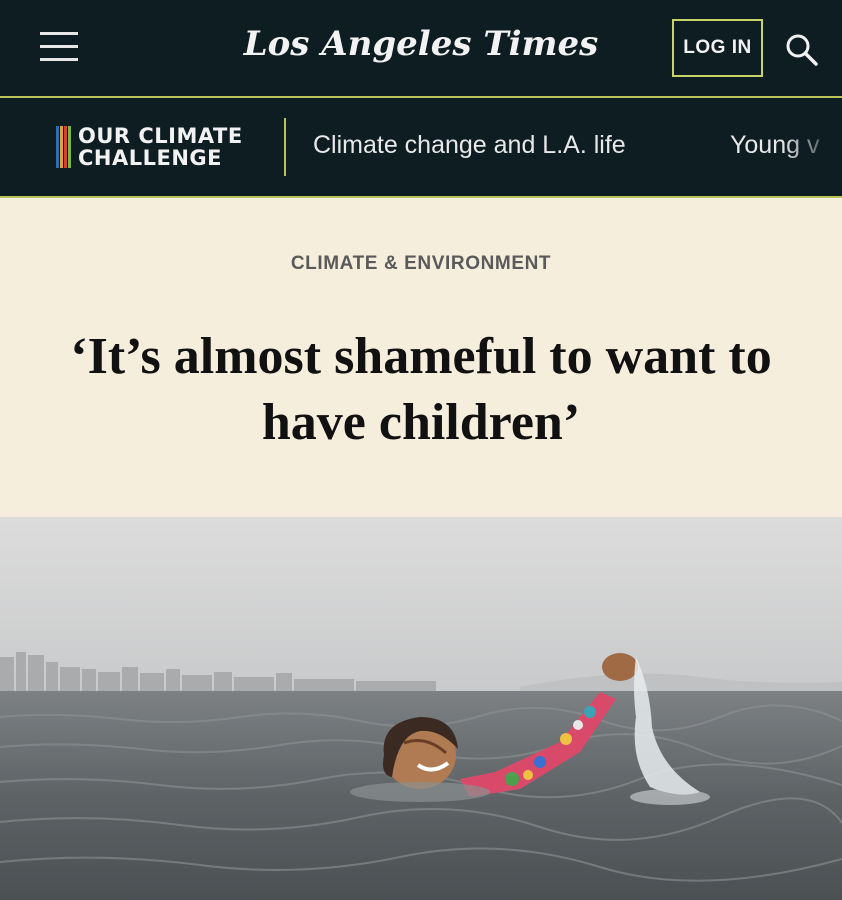 The image size is (842, 900). I want to click on section-logo-text: OUR CLIMATE CHALLENGE, so click(160, 147).